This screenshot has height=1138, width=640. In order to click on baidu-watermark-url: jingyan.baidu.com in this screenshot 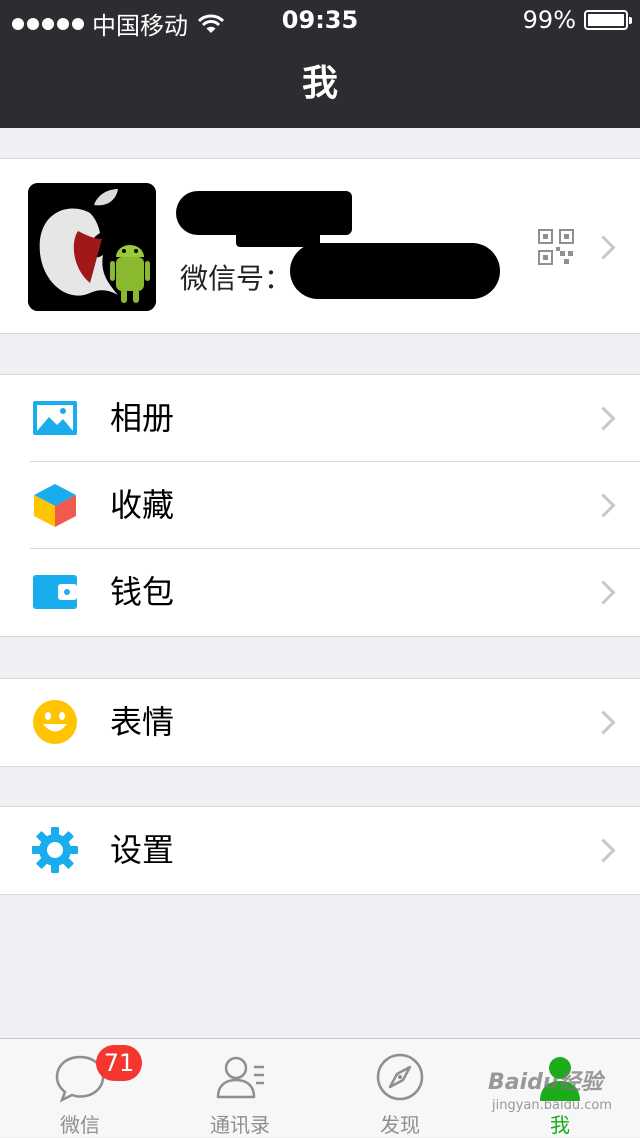, I will do `click(552, 1105)`.